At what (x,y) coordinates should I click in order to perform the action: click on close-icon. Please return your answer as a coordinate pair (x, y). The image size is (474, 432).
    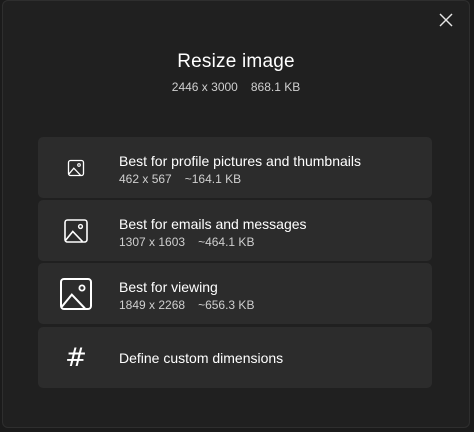
    Looking at the image, I should click on (446, 20).